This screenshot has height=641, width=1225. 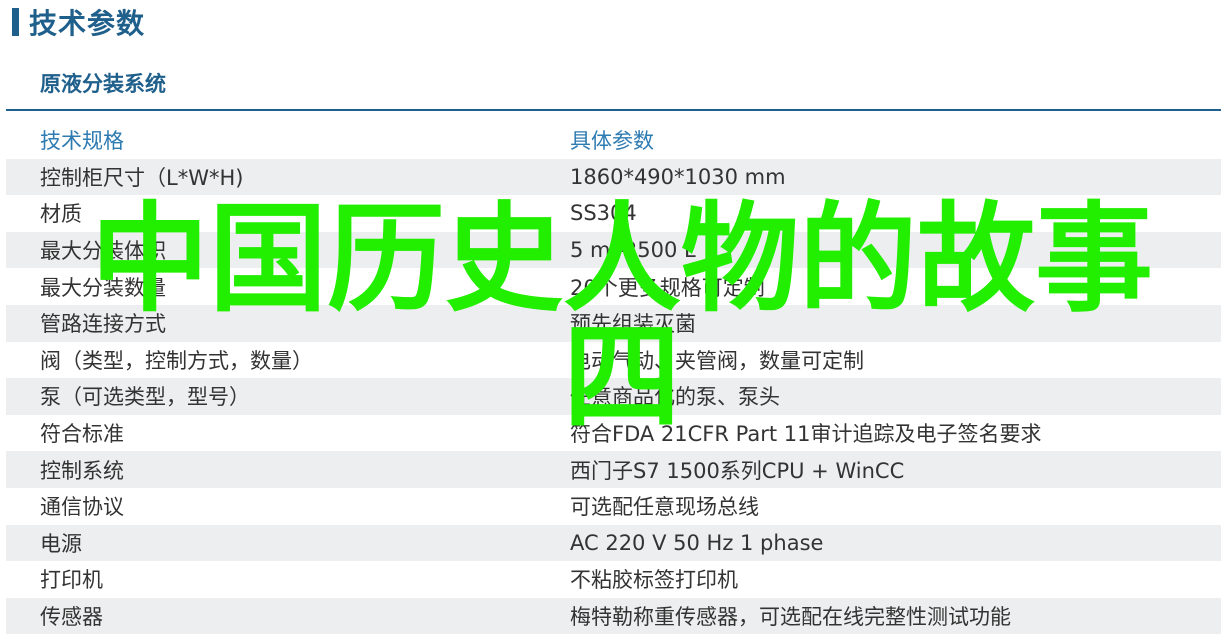 I want to click on table-row: 最大分装数量 20个更多规格可定制, so click(x=613, y=286).